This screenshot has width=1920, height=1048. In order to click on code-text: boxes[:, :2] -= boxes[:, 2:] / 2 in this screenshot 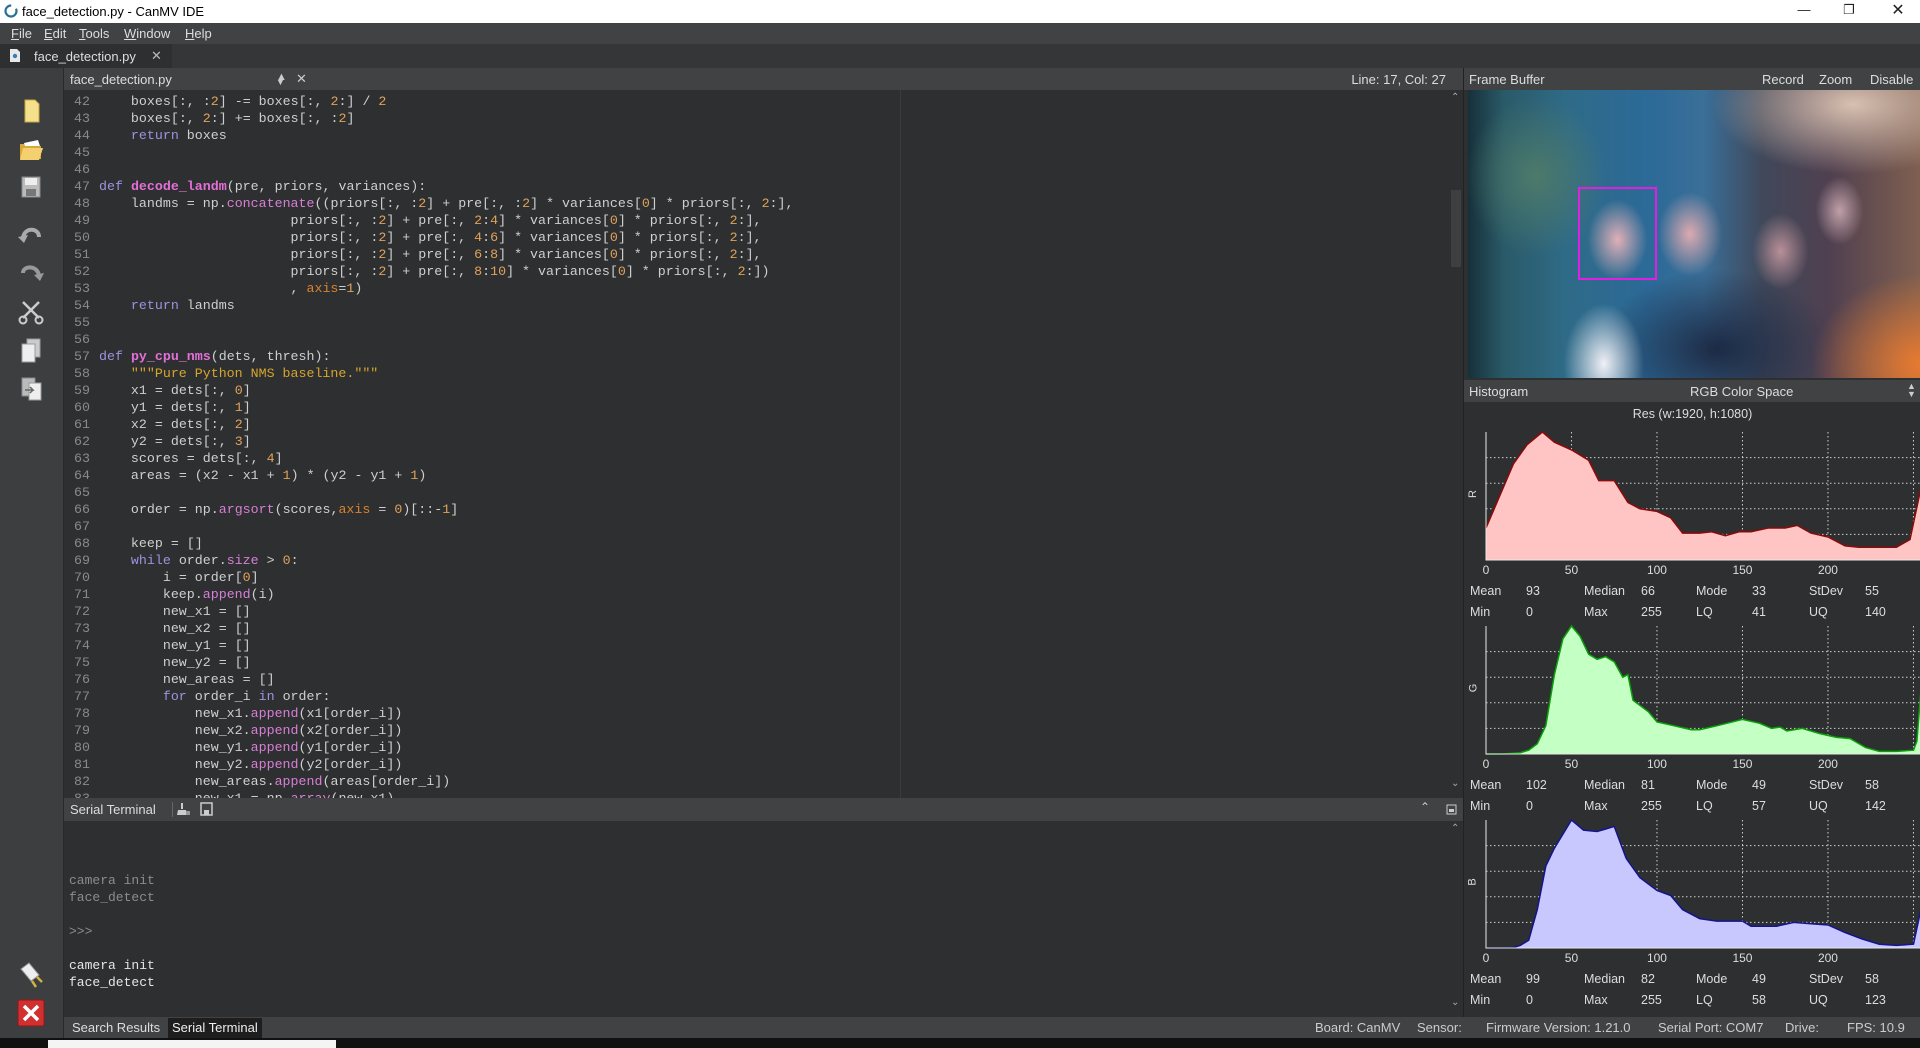, I will do `click(258, 101)`.